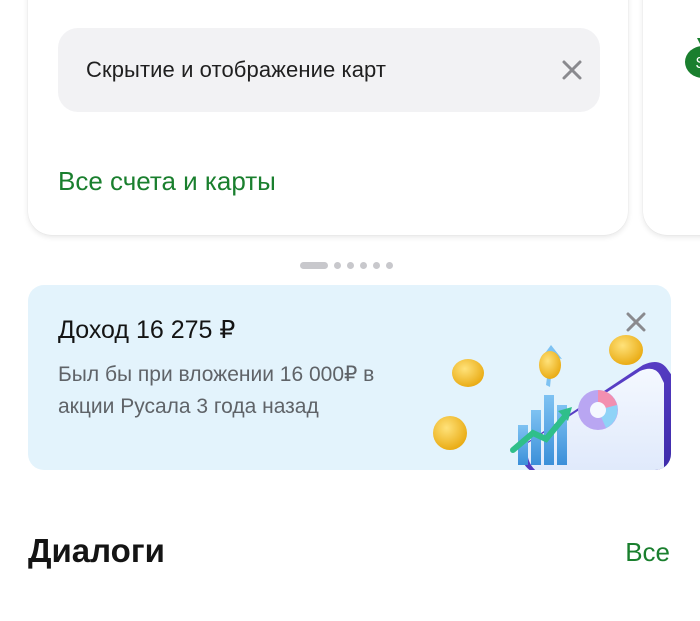 The height and width of the screenshot is (621, 700). What do you see at coordinates (647, 552) in the screenshot?
I see `dialogs-all-link: Все` at bounding box center [647, 552].